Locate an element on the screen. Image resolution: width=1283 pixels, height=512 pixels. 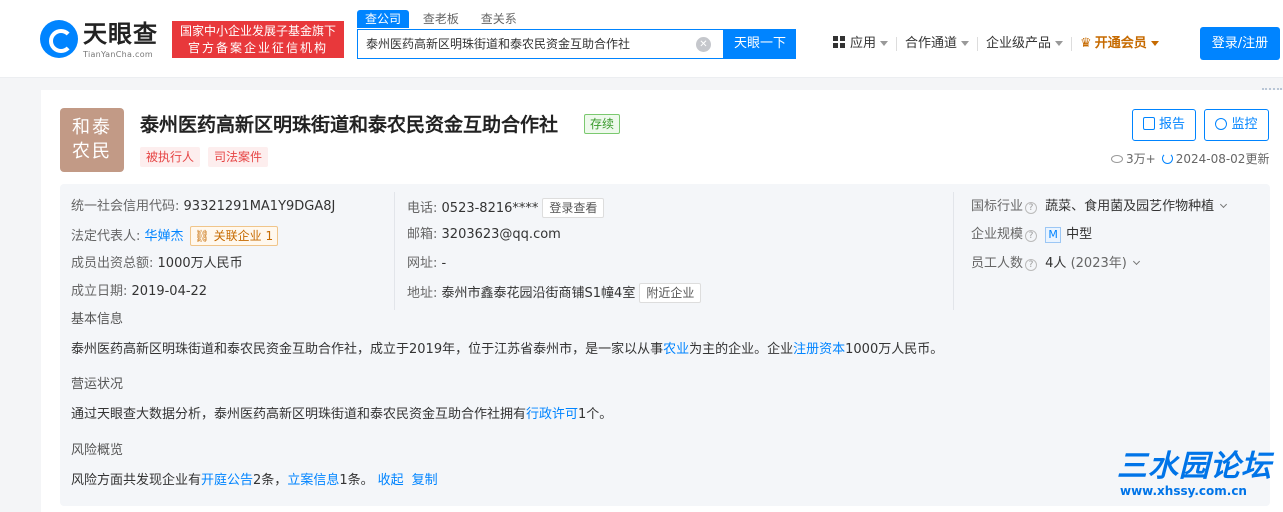
tab-company: 查公司 is located at coordinates (383, 19).